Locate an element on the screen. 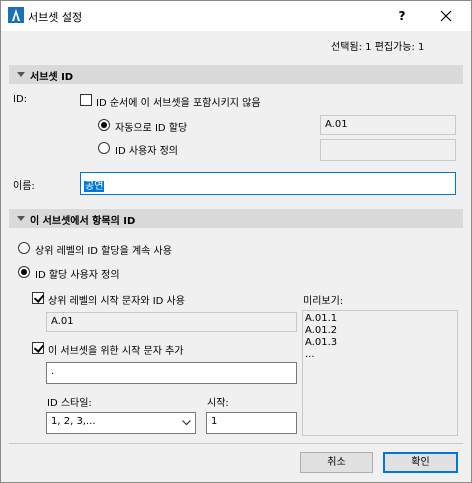 The image size is (472, 483). close-icon is located at coordinates (446, 16).